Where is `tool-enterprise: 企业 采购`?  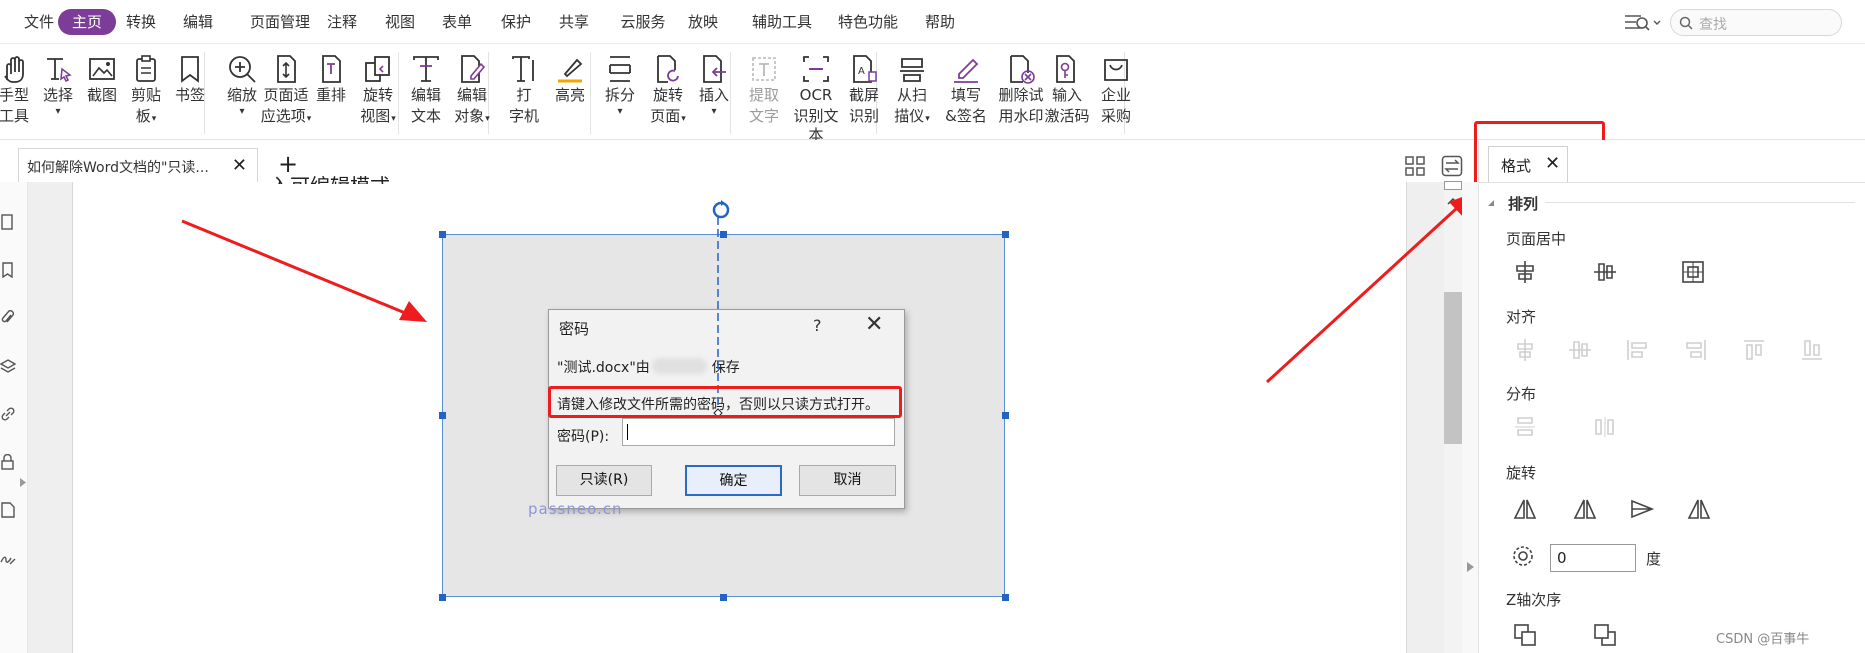 tool-enterprise: 企业 采购 is located at coordinates (1116, 90).